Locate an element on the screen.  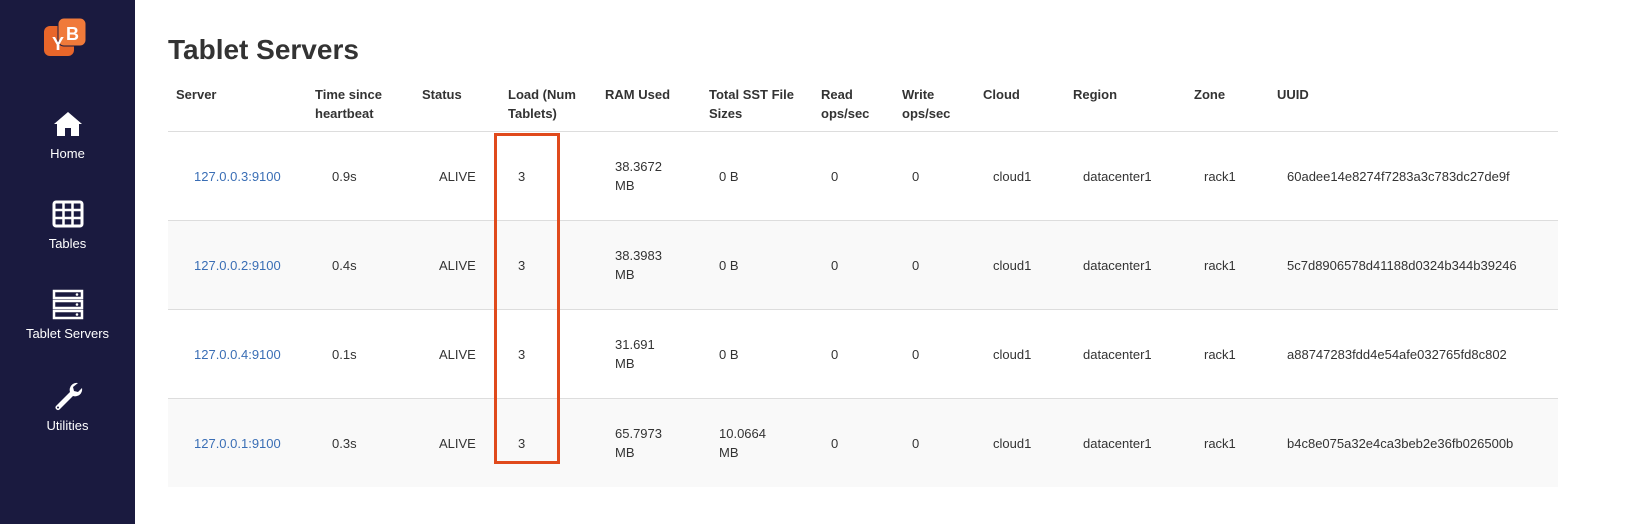
page-title: Tablet Servers is located at coordinates (263, 49).